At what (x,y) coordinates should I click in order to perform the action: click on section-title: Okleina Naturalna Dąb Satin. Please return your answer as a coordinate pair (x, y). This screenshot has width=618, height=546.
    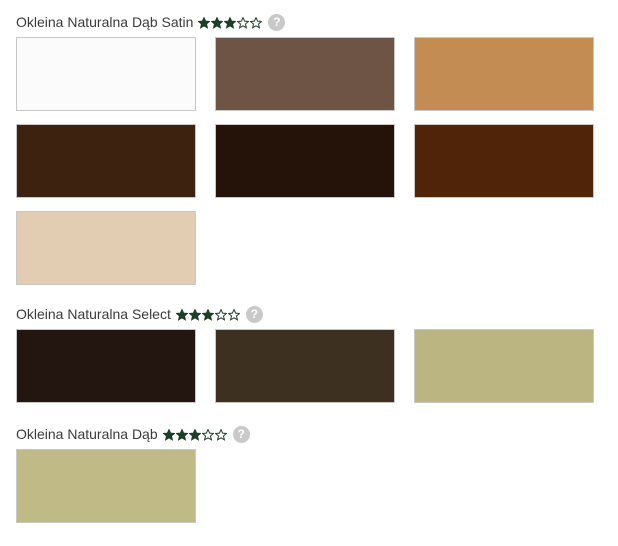
    Looking at the image, I should click on (105, 22).